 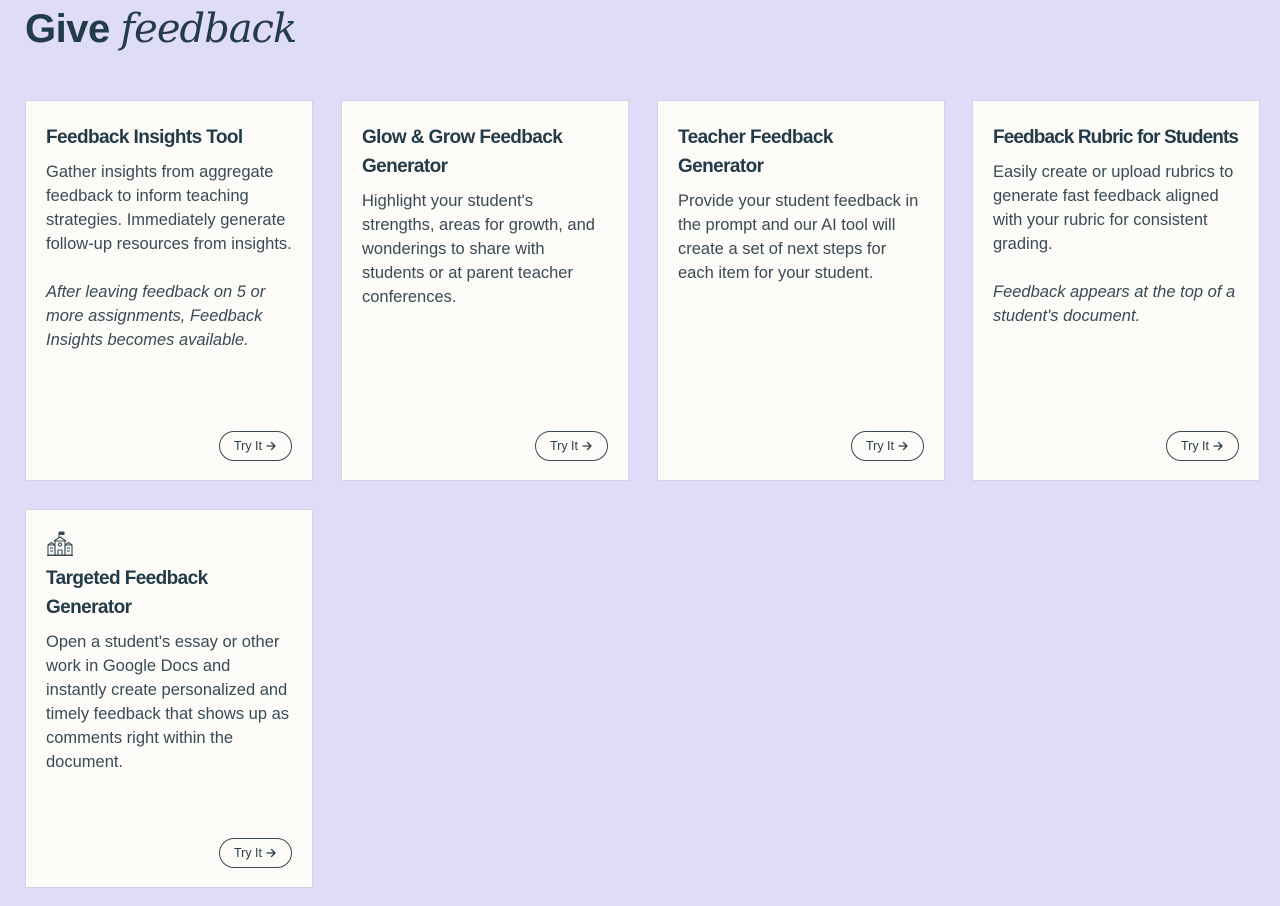 I want to click on school-building-icon, so click(x=60, y=544).